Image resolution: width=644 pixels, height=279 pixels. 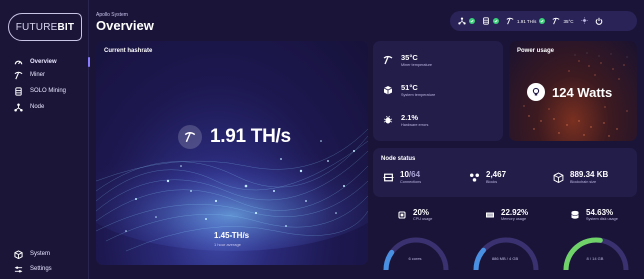 I want to click on page-title: Overview, so click(x=125, y=25).